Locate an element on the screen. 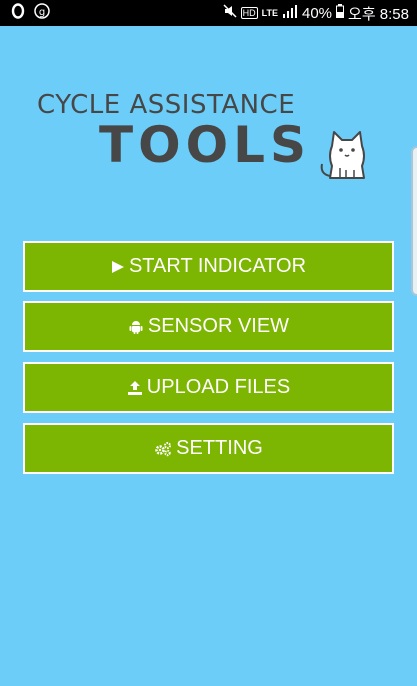 The width and height of the screenshot is (417, 686). g-icon: g is located at coordinates (42, 13).